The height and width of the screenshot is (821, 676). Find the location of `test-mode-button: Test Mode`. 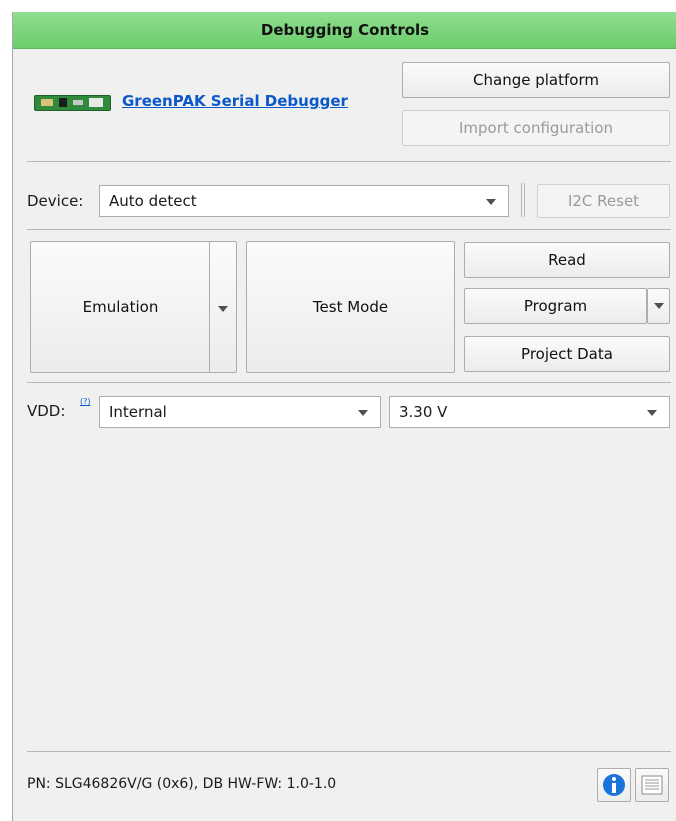

test-mode-button: Test Mode is located at coordinates (350, 307).